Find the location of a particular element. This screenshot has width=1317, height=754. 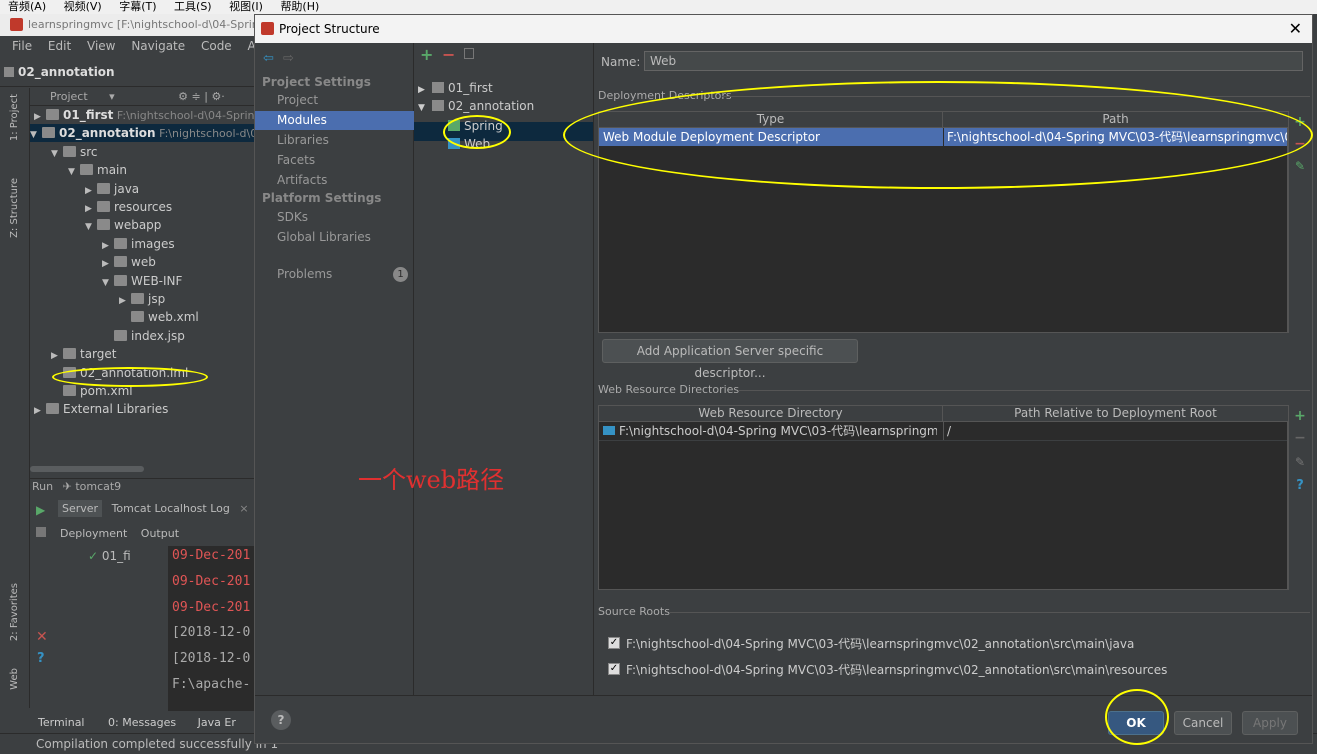

sys-menu-video: 视频(V) is located at coordinates (83, 6).